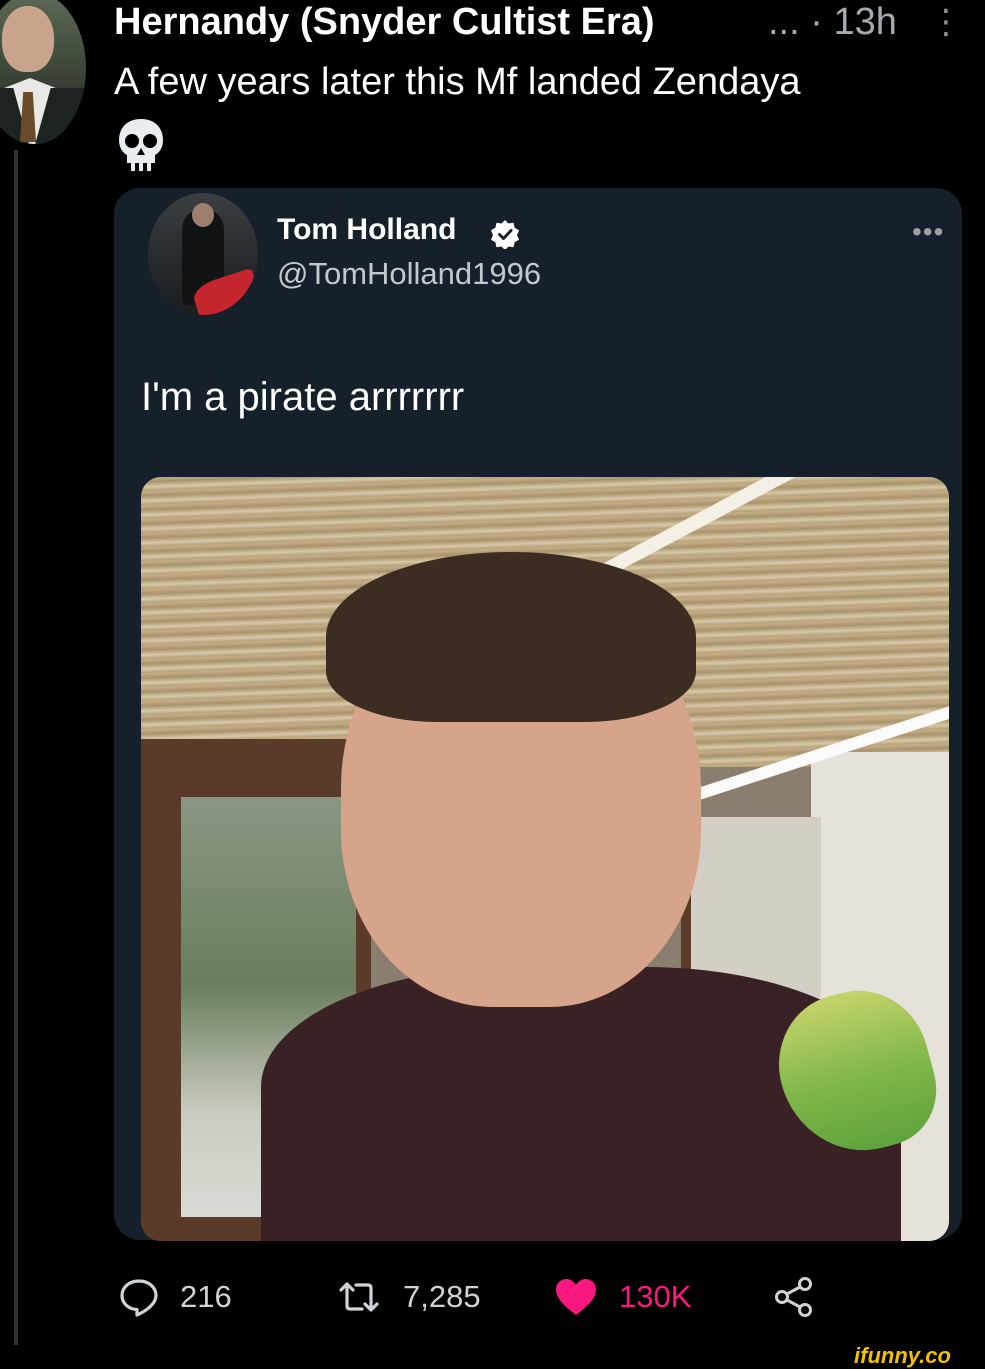 The height and width of the screenshot is (1369, 985). I want to click on like-count: 130K, so click(655, 1296).